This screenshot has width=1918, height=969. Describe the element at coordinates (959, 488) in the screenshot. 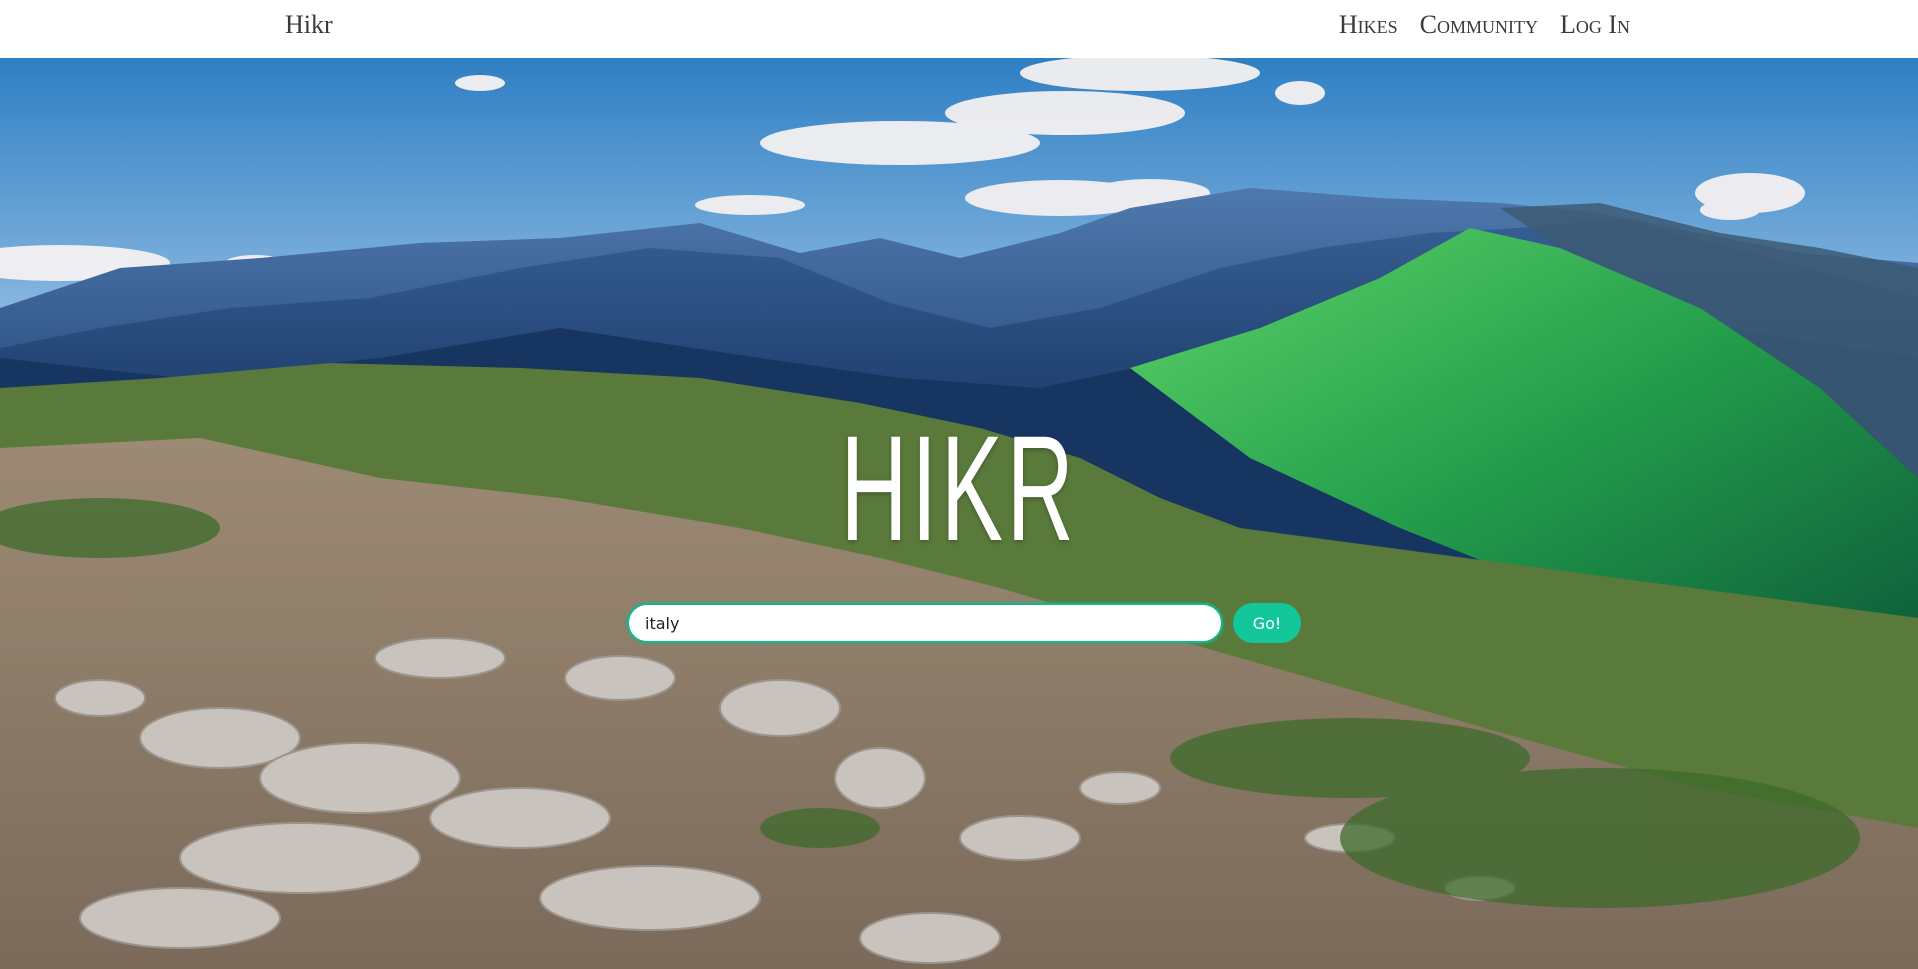

I see `hero-title: HIKR` at that location.